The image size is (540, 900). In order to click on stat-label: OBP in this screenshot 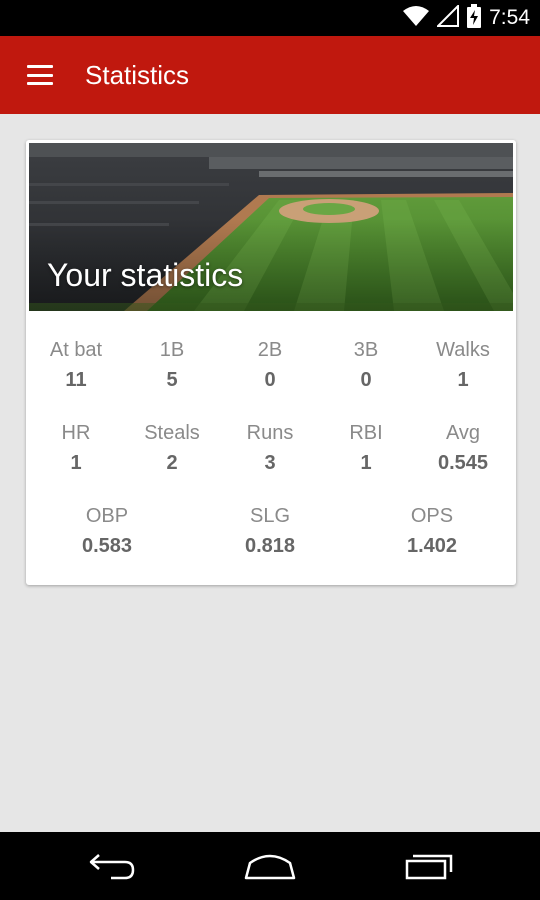, I will do `click(107, 516)`.